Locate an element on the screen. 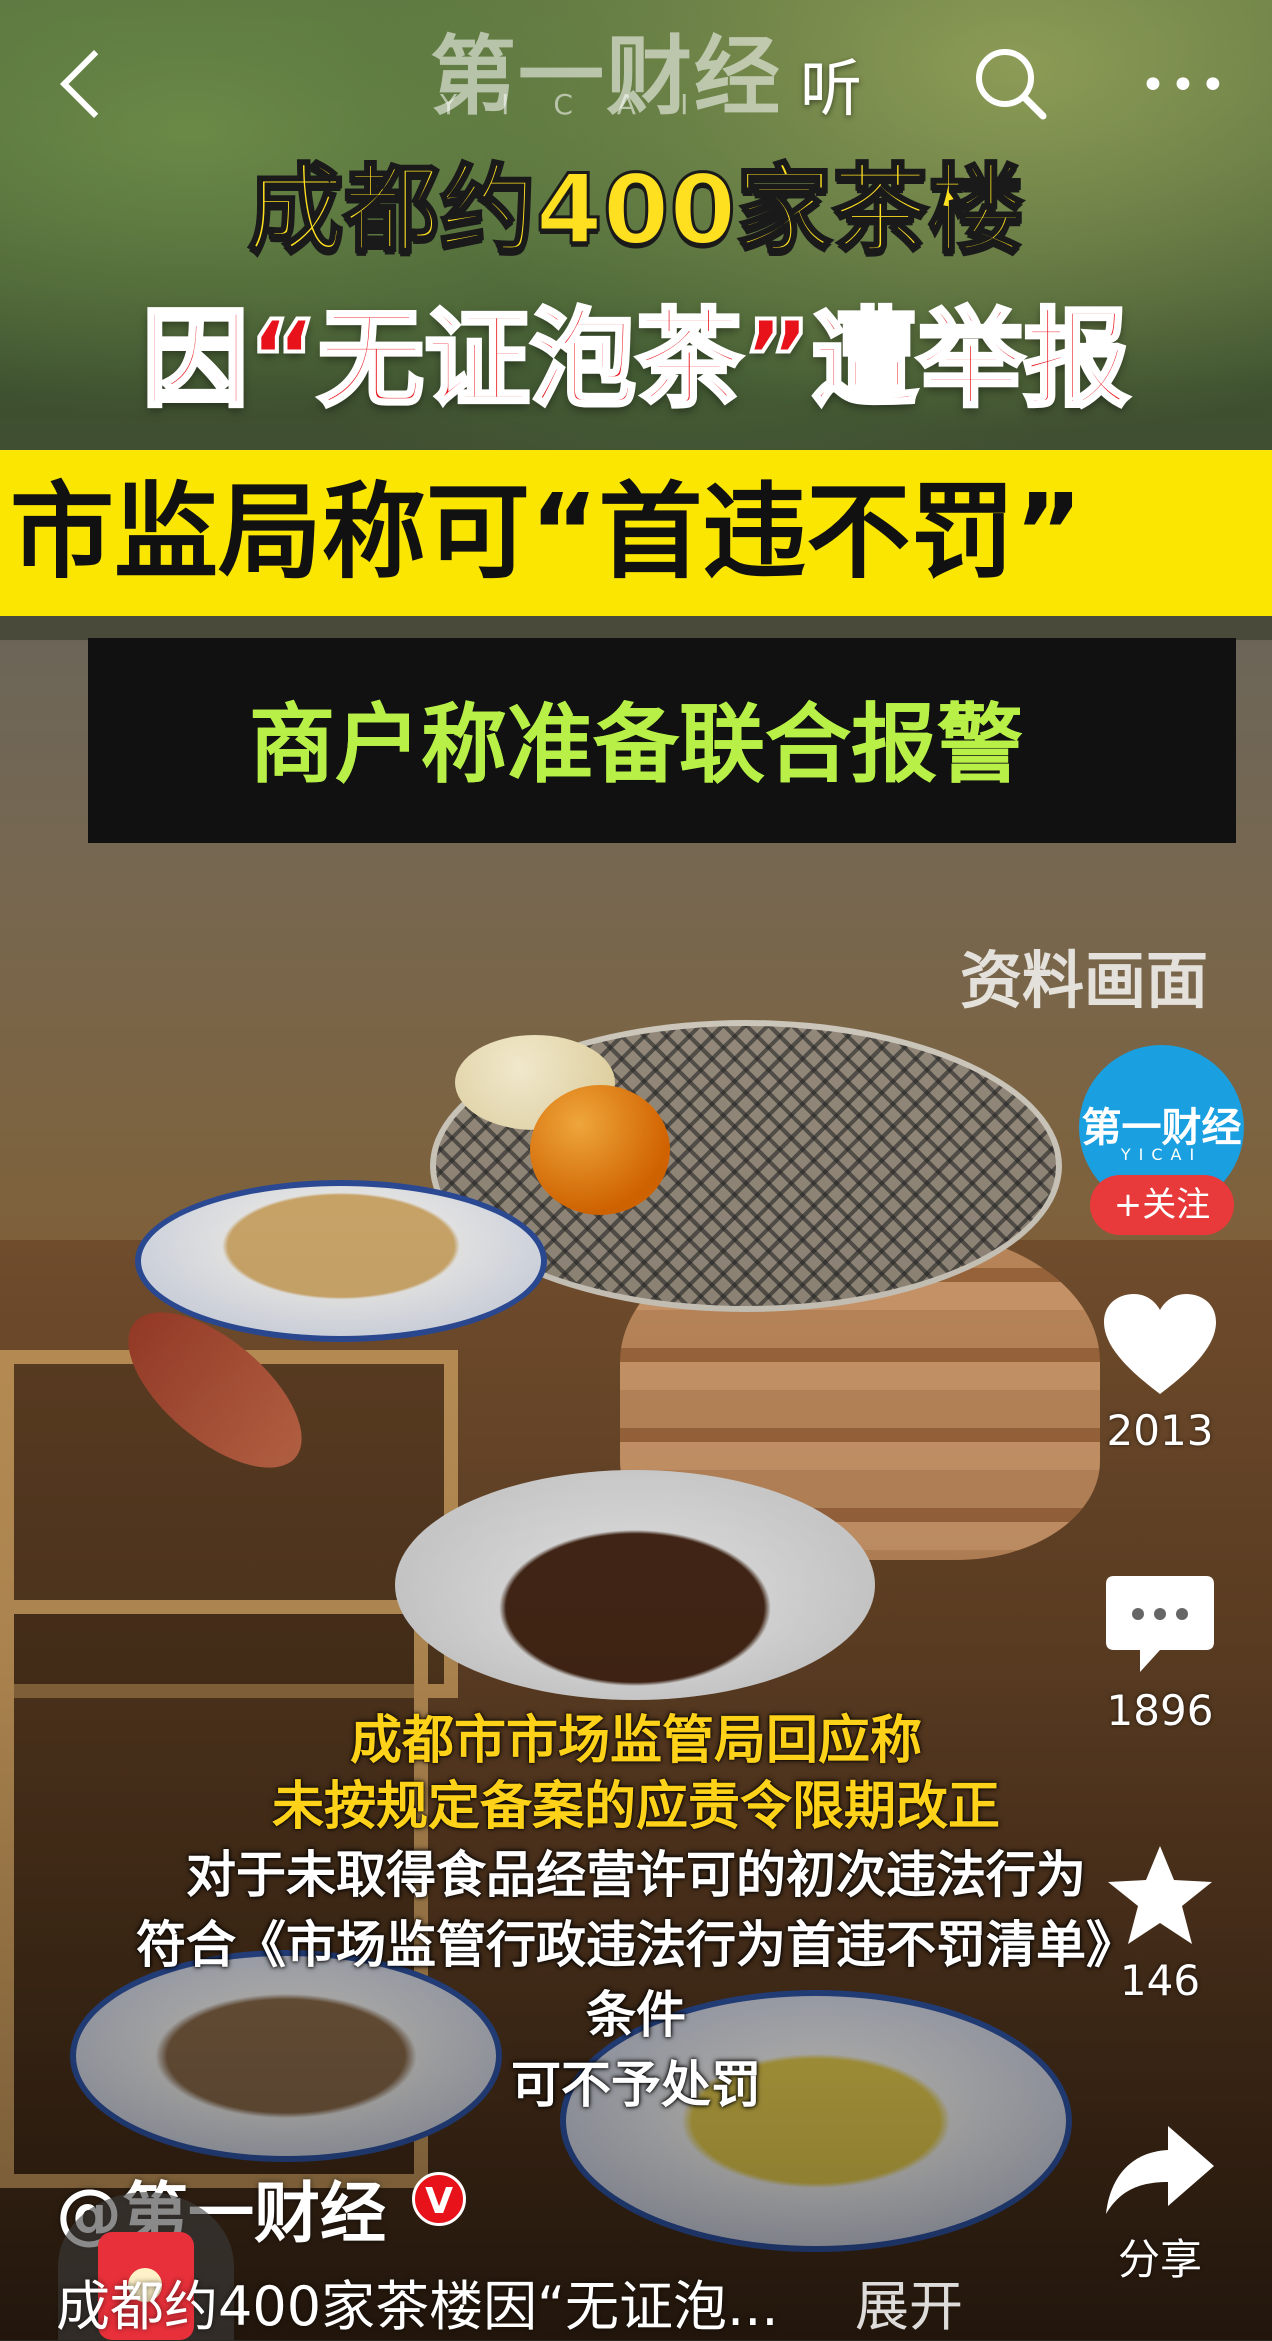 The height and width of the screenshot is (2341, 1272). comment-count: 1896 is located at coordinates (1160, 1710).